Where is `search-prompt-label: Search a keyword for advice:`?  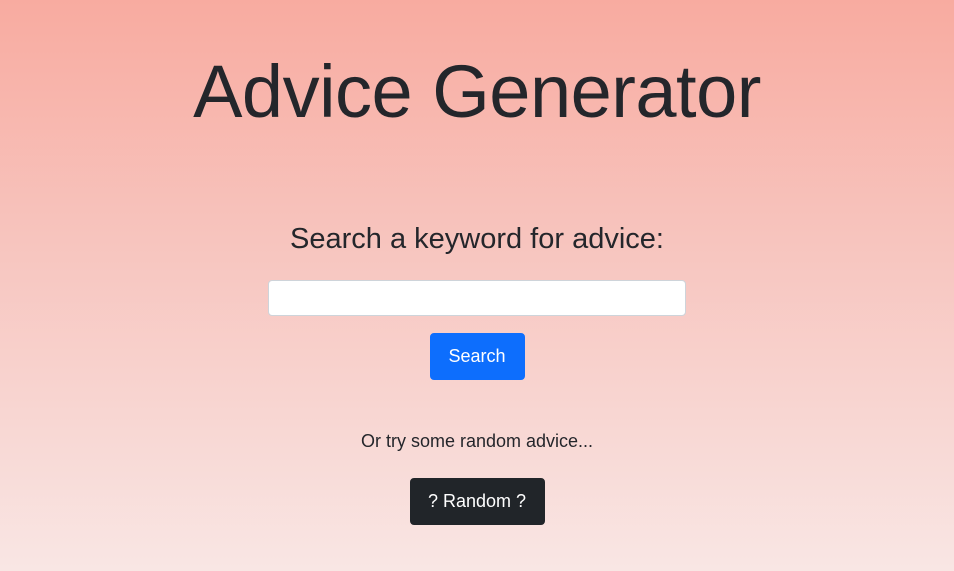 search-prompt-label: Search a keyword for advice: is located at coordinates (477, 239).